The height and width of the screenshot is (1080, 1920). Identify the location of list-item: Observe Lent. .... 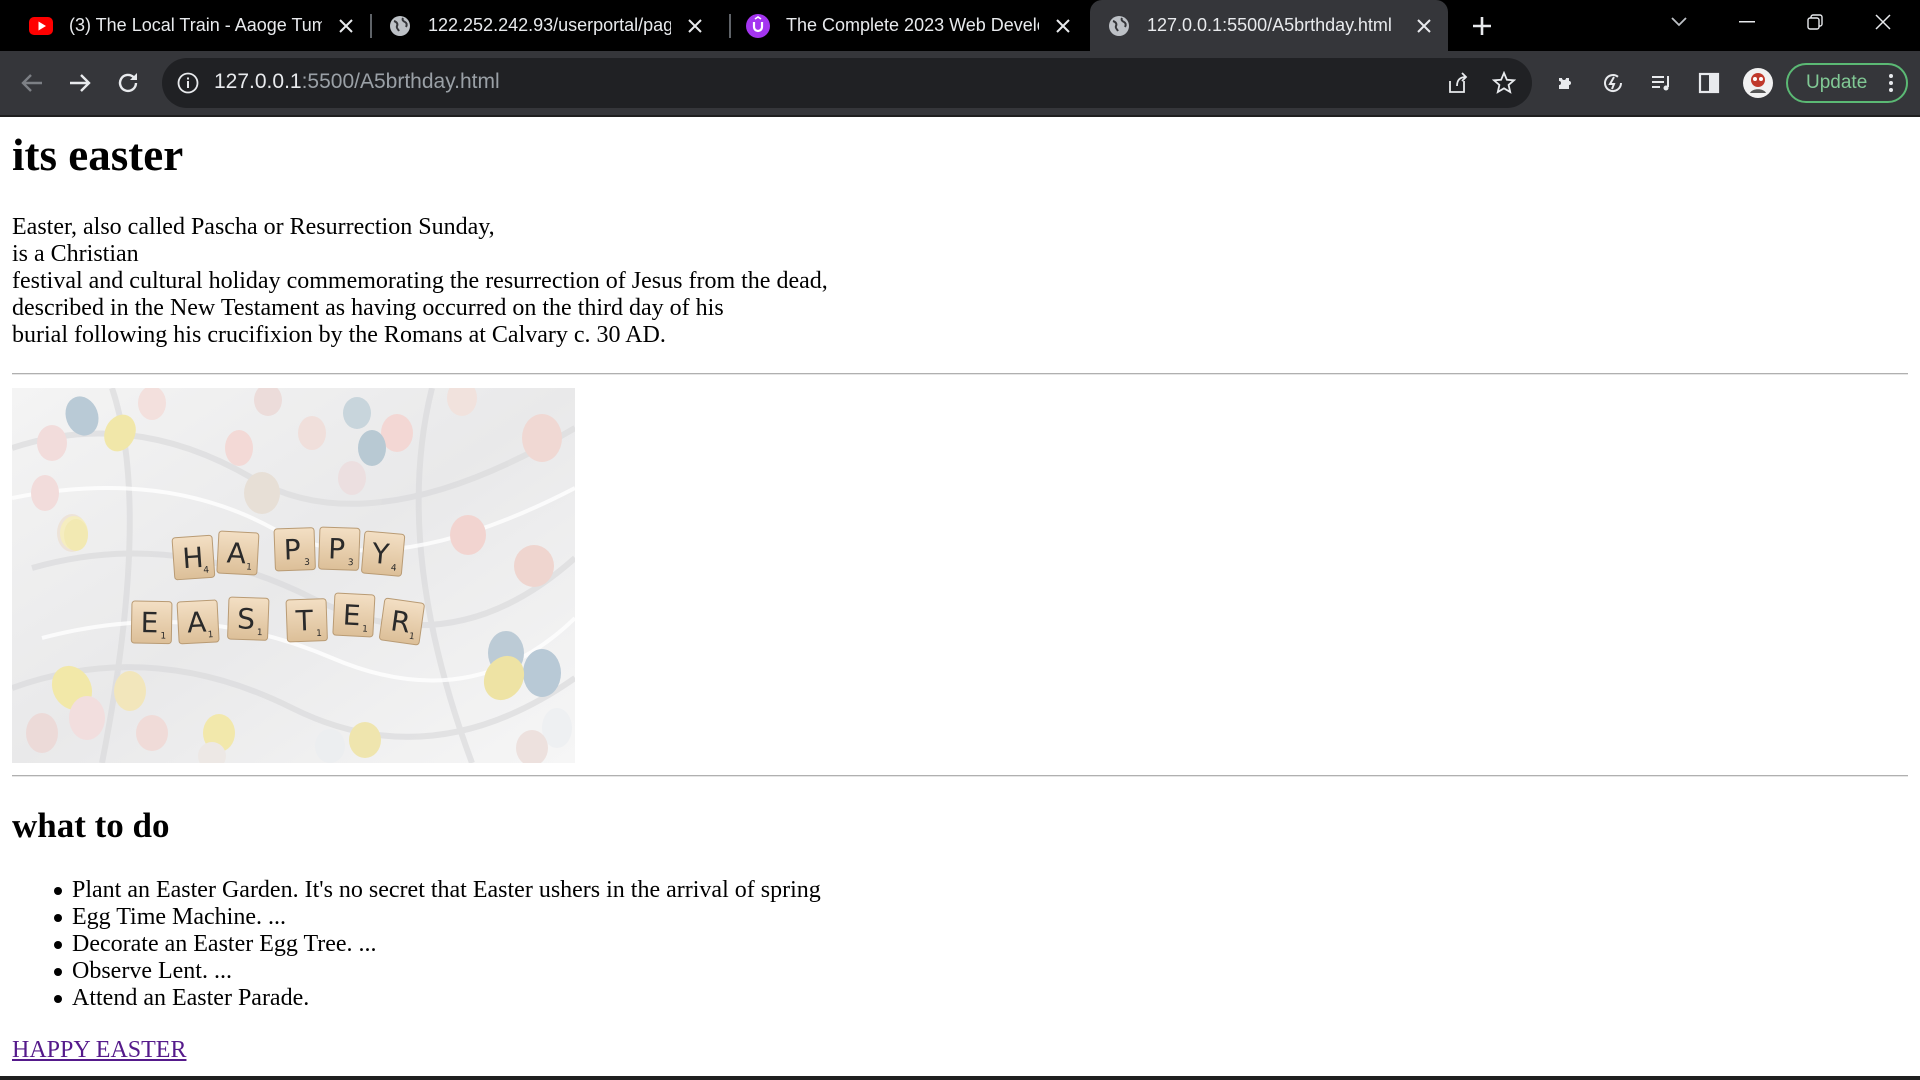
(437, 971).